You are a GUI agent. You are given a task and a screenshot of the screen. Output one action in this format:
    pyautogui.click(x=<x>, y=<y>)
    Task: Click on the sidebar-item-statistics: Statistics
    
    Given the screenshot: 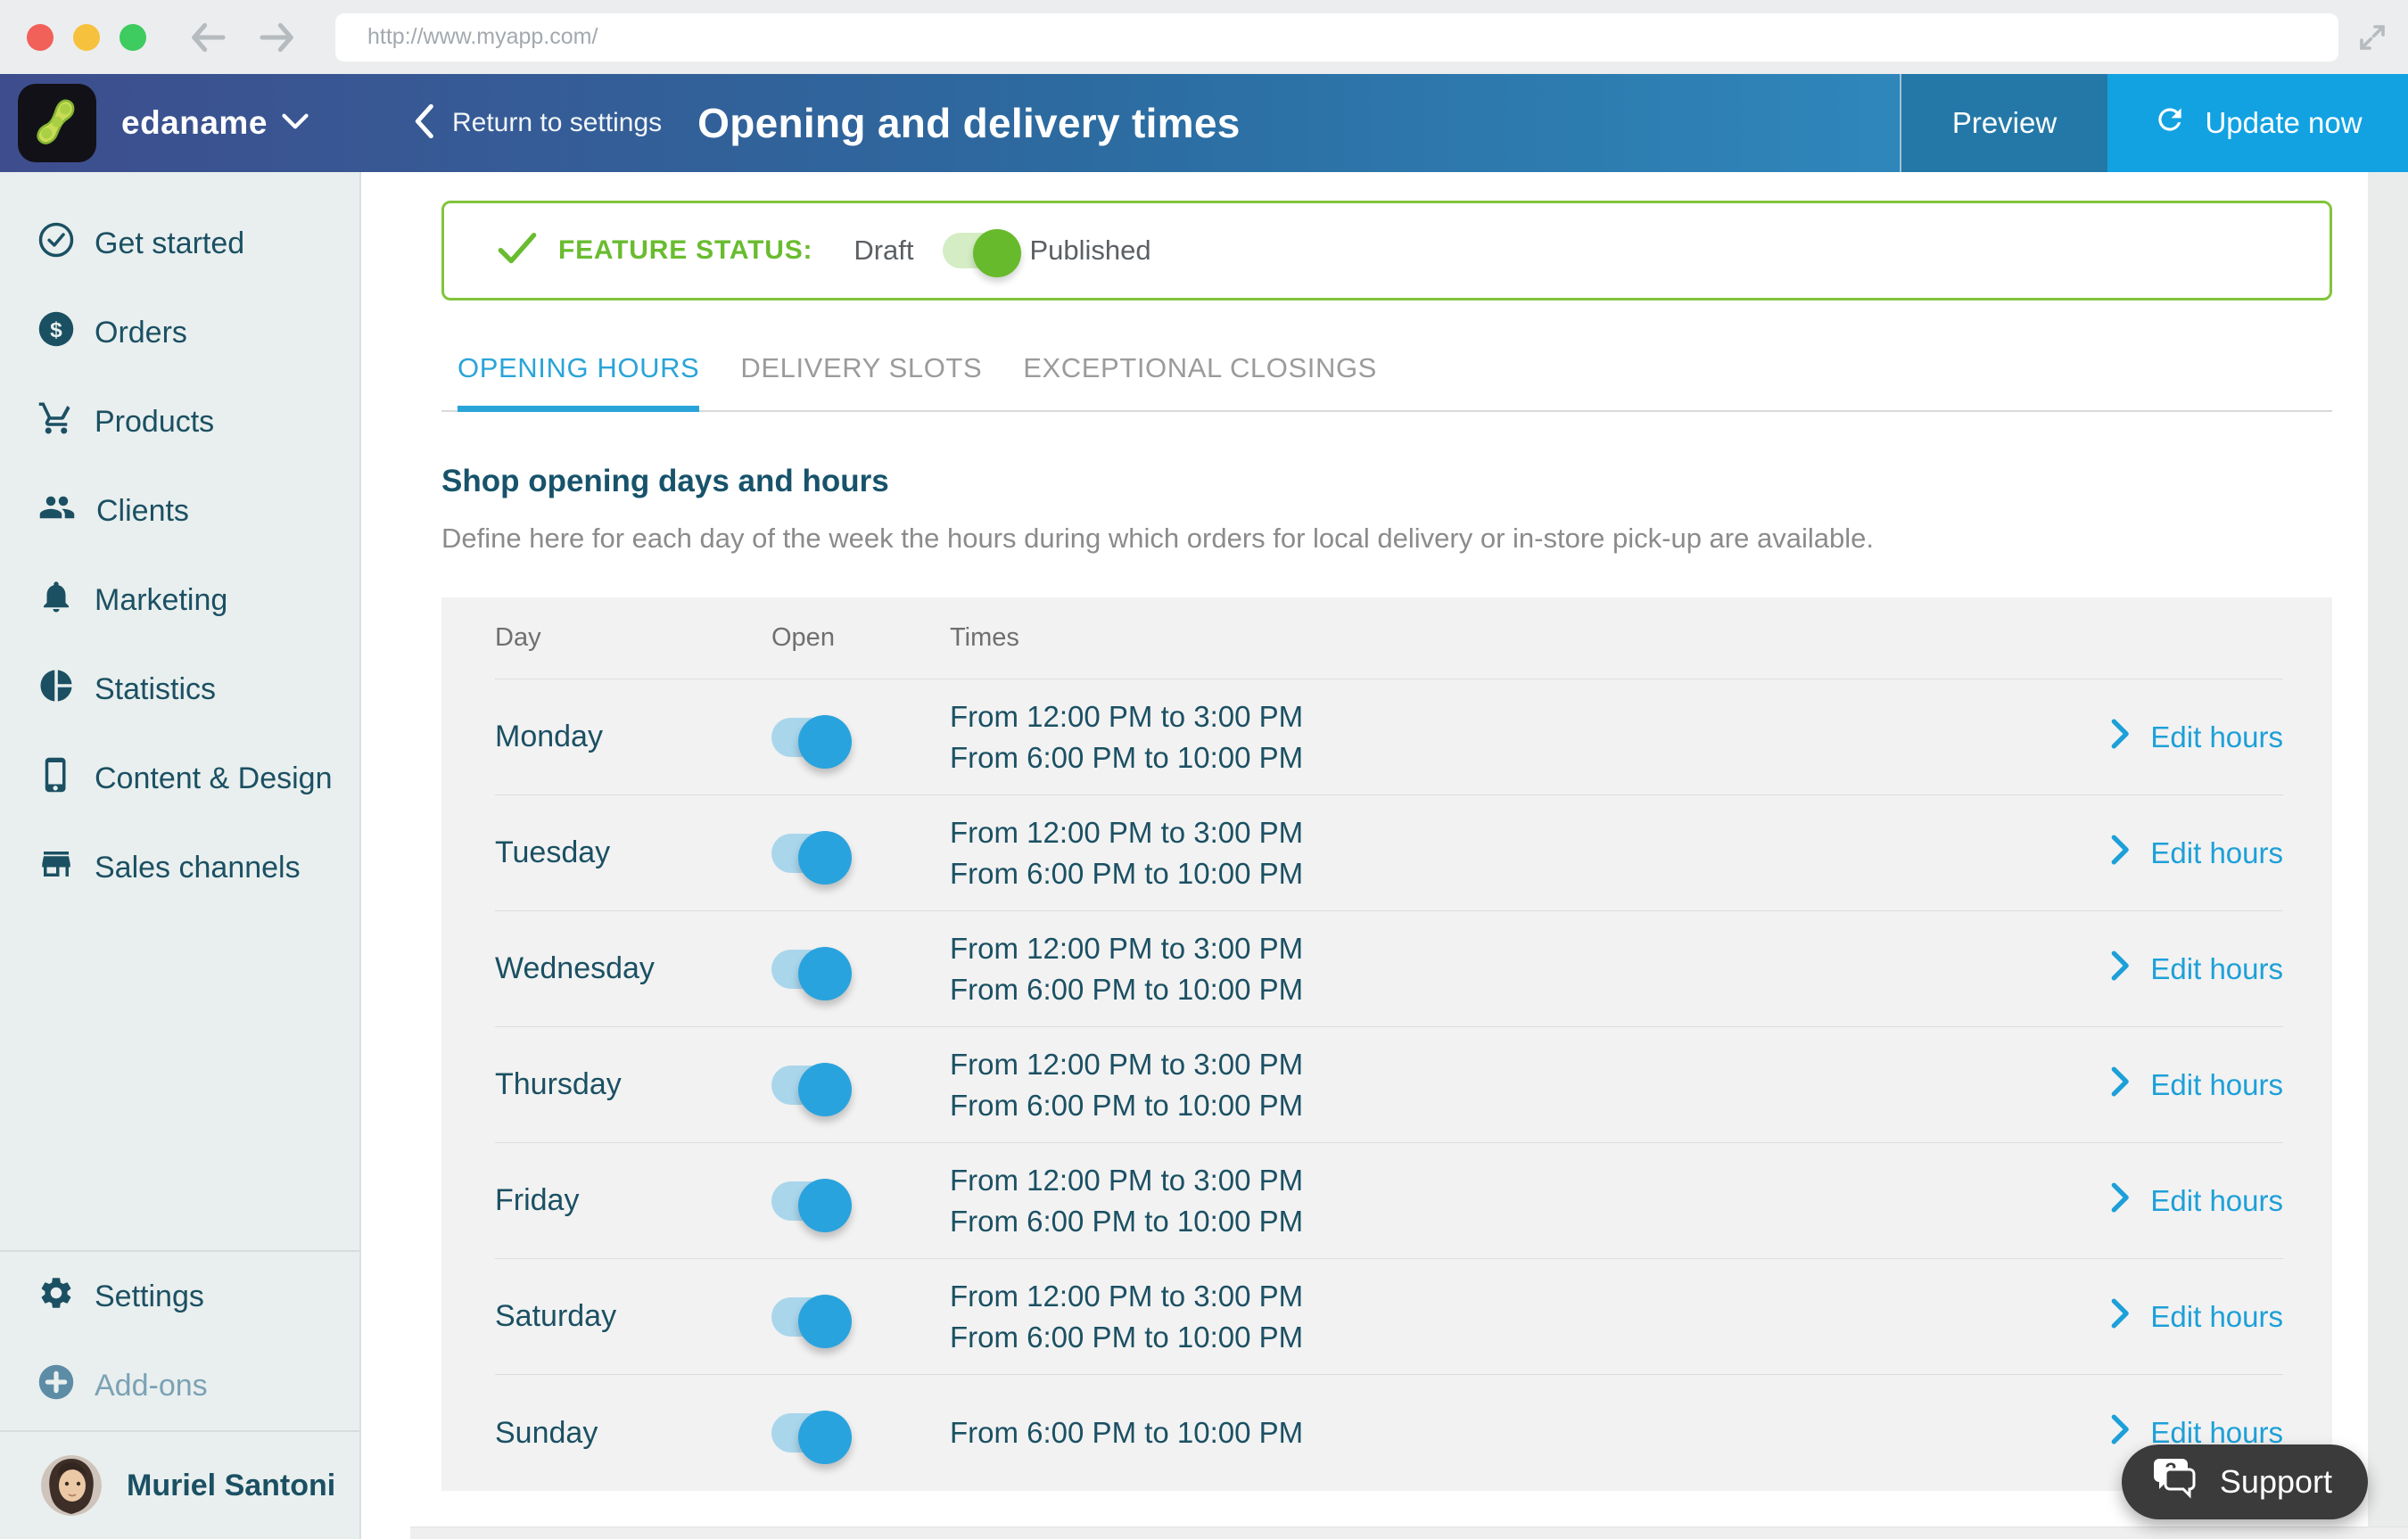 What is the action you would take?
    pyautogui.click(x=179, y=689)
    